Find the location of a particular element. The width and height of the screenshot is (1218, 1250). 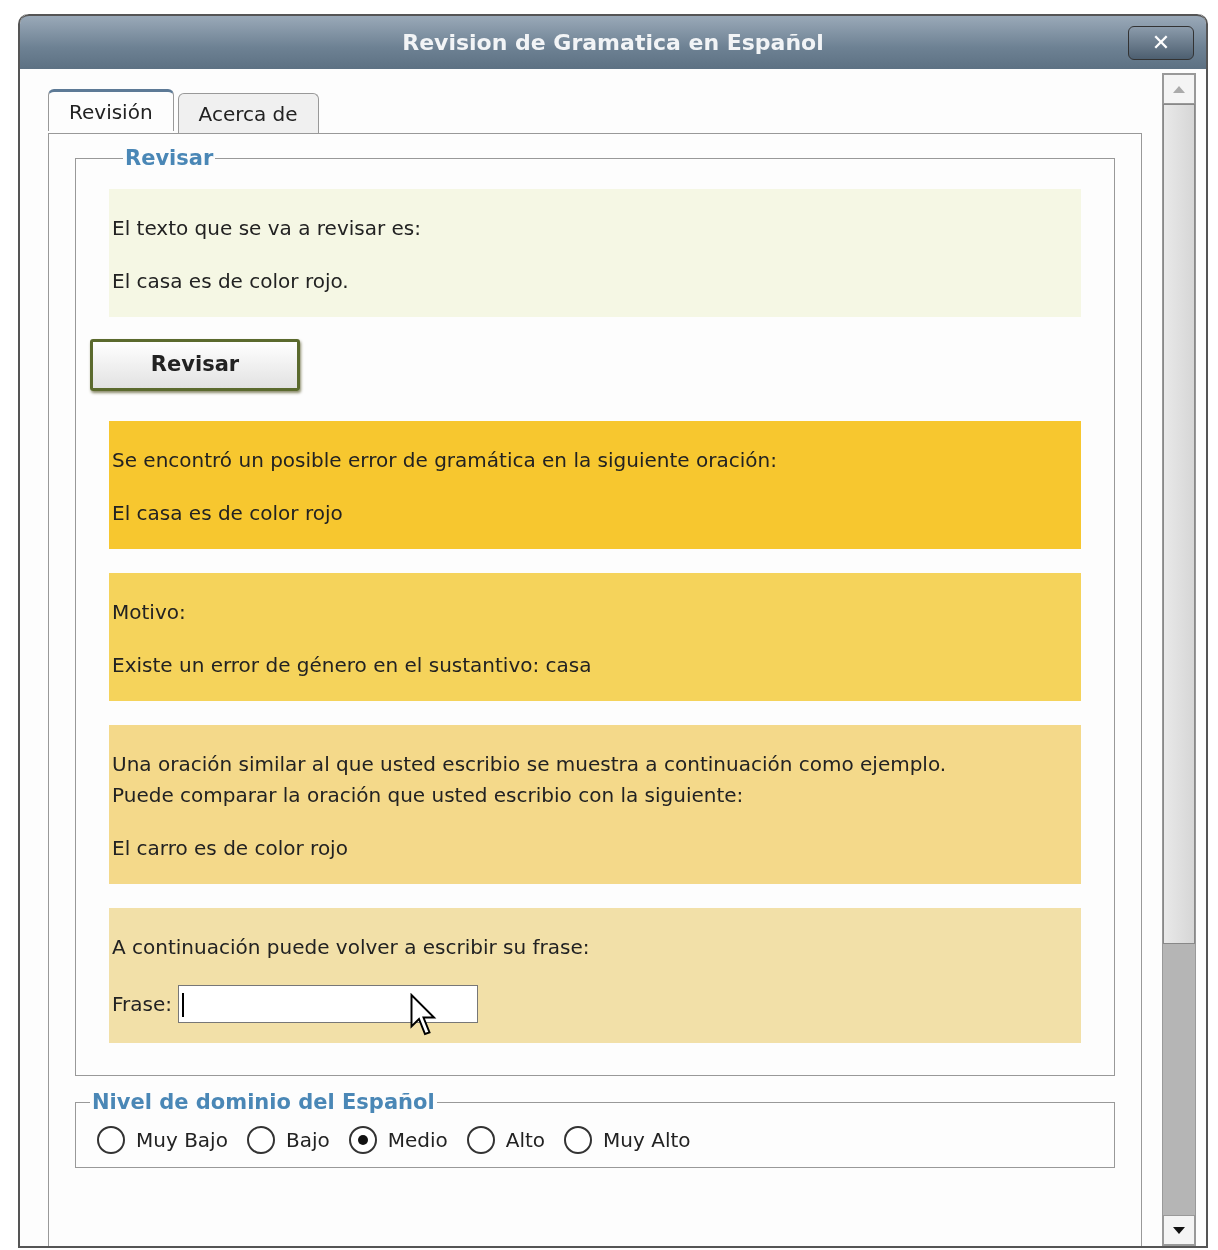

radio-option: Bajo is located at coordinates (287, 1140).